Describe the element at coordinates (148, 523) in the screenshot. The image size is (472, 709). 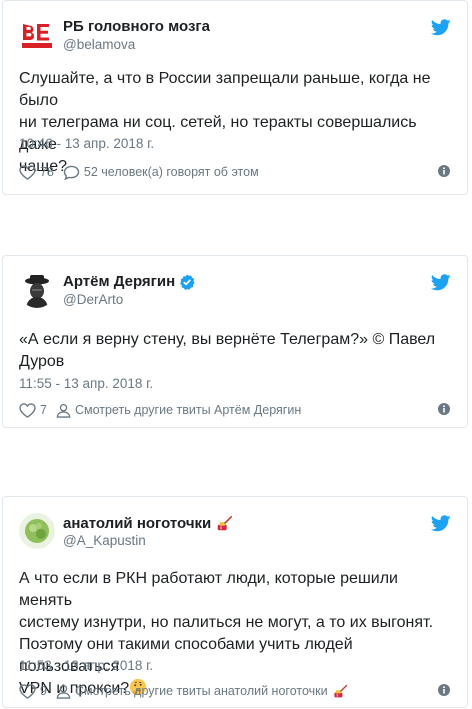
I see `author-name: анатолий ноготочки` at that location.